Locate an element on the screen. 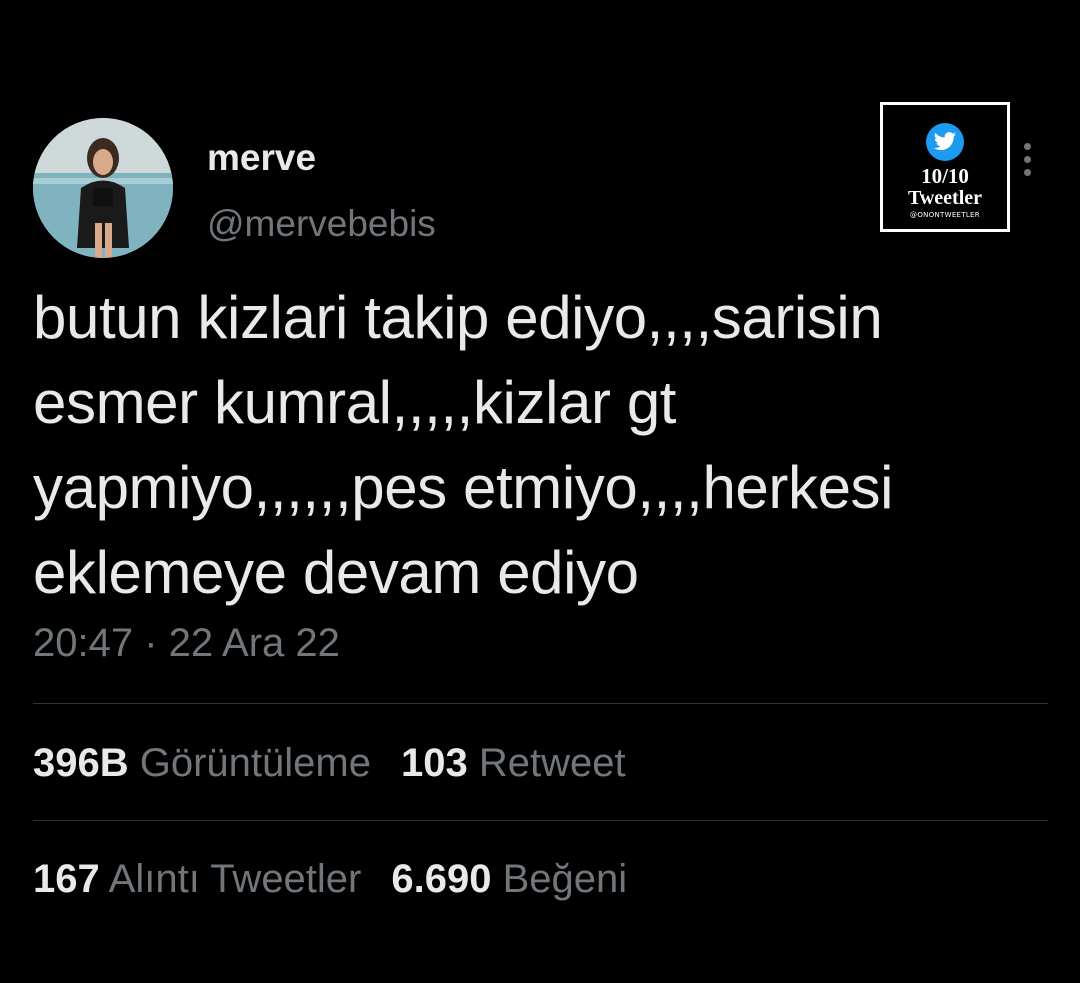 This screenshot has width=1080, height=983. badge-title: Tweetler is located at coordinates (945, 198).